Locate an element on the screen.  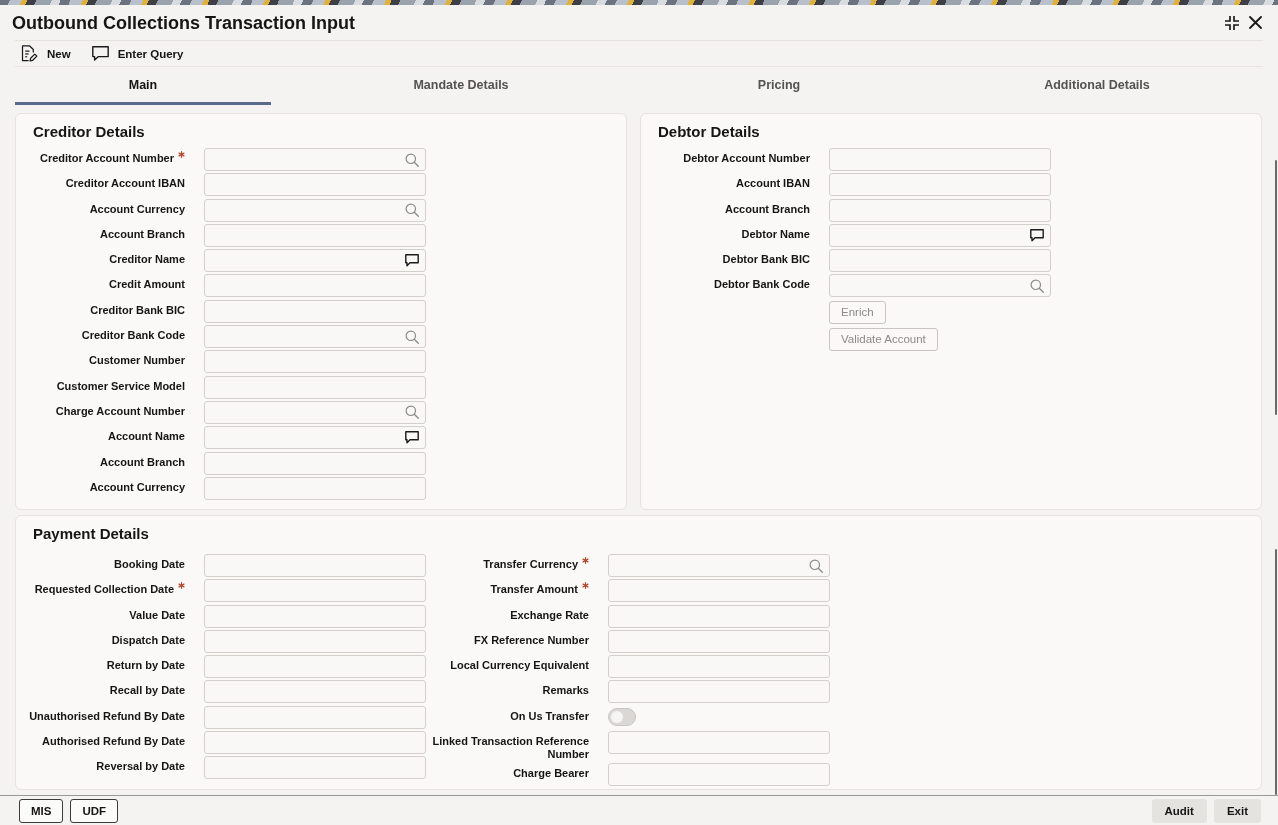
footer-button: UDF is located at coordinates (94, 810).